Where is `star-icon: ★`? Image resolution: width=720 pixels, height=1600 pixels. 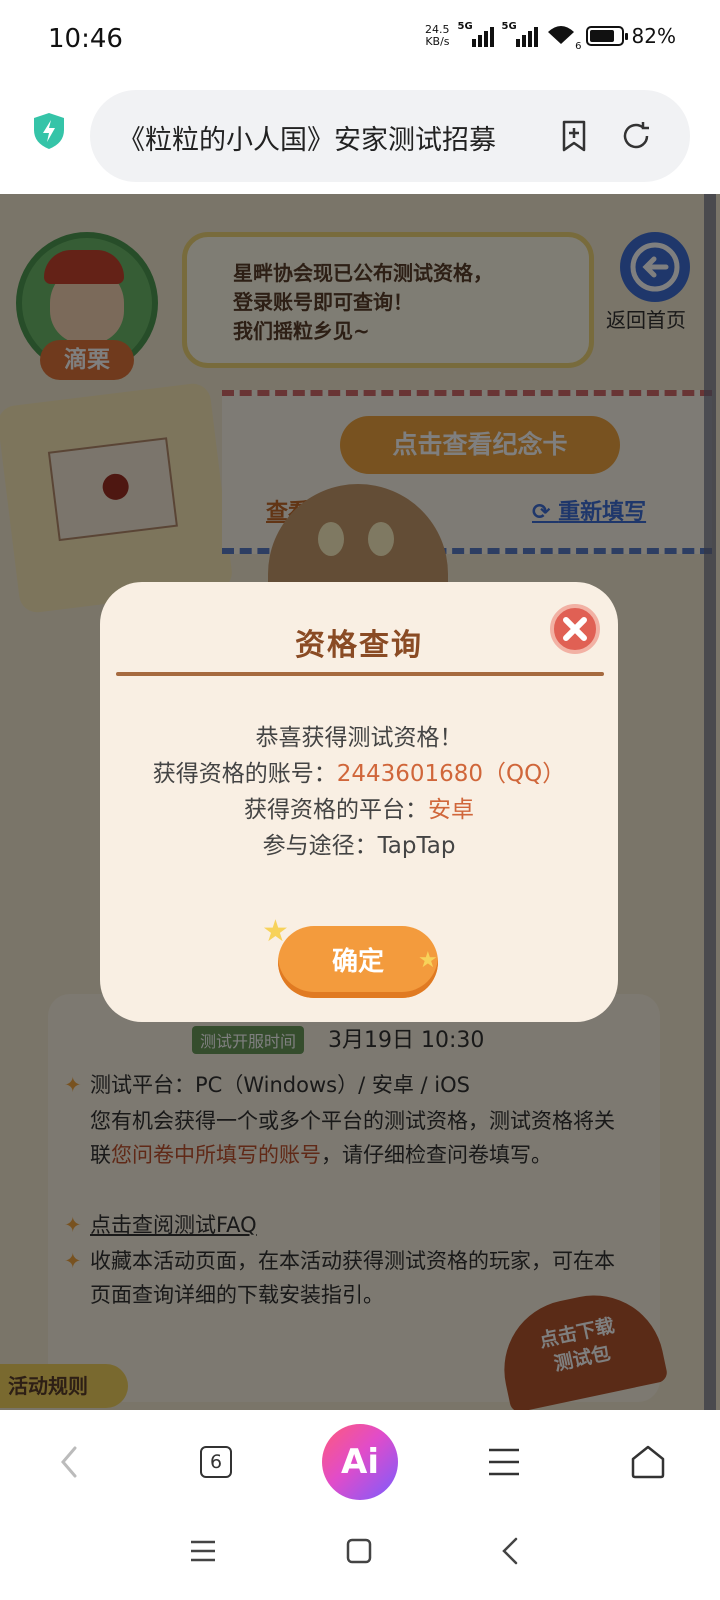 star-icon: ★ is located at coordinates (428, 960).